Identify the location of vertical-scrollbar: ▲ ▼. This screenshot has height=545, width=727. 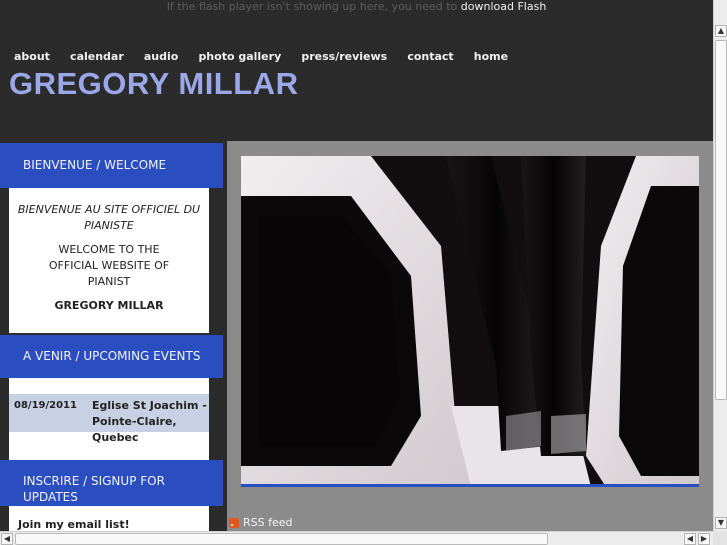
(720, 265).